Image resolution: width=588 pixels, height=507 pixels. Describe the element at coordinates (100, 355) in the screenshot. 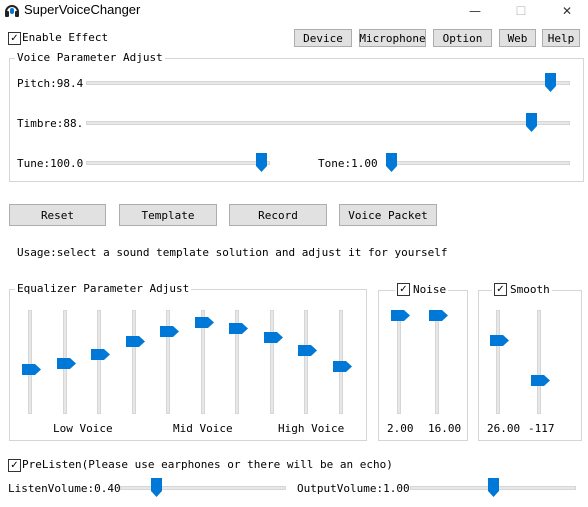

I see `eq-band-3-thumb` at that location.